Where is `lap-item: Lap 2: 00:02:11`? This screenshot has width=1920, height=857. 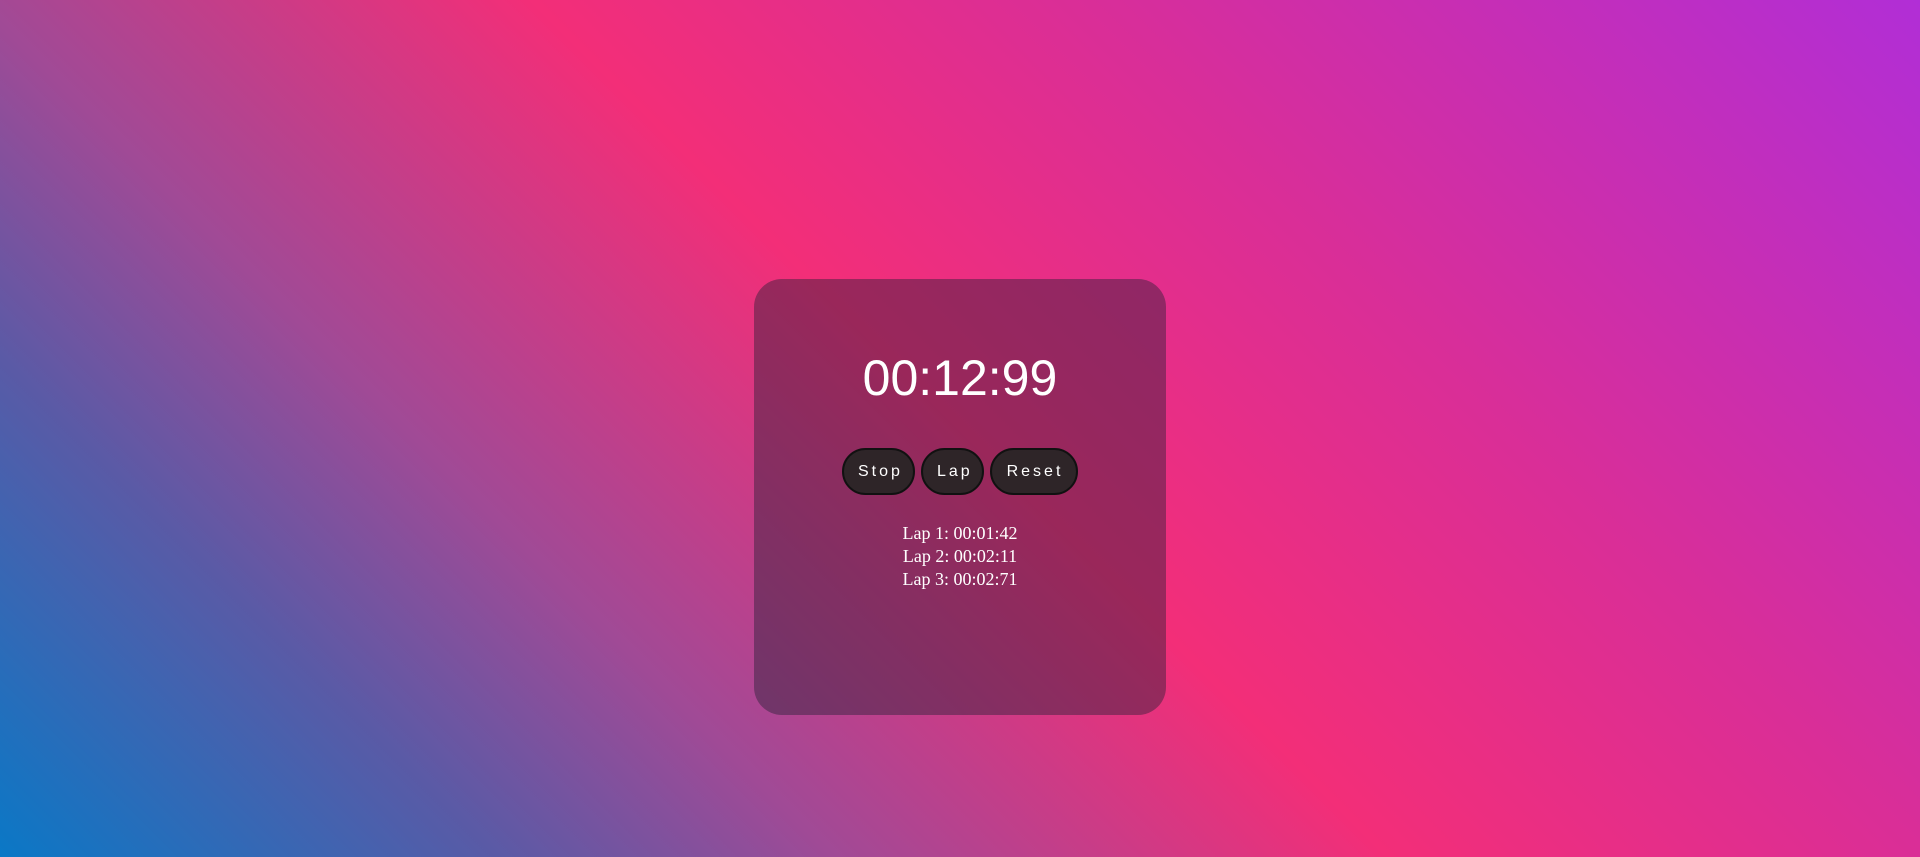
lap-item: Lap 2: 00:02:11 is located at coordinates (960, 556).